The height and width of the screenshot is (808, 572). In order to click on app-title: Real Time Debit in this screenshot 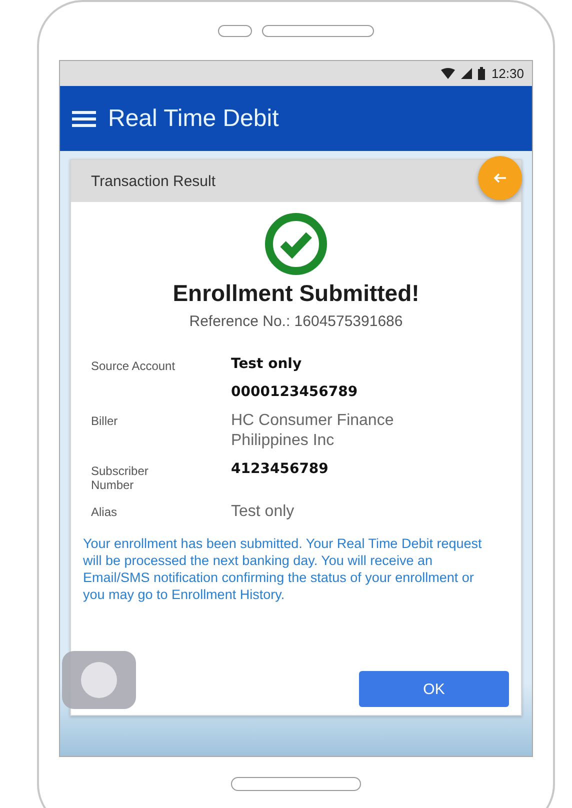, I will do `click(193, 118)`.